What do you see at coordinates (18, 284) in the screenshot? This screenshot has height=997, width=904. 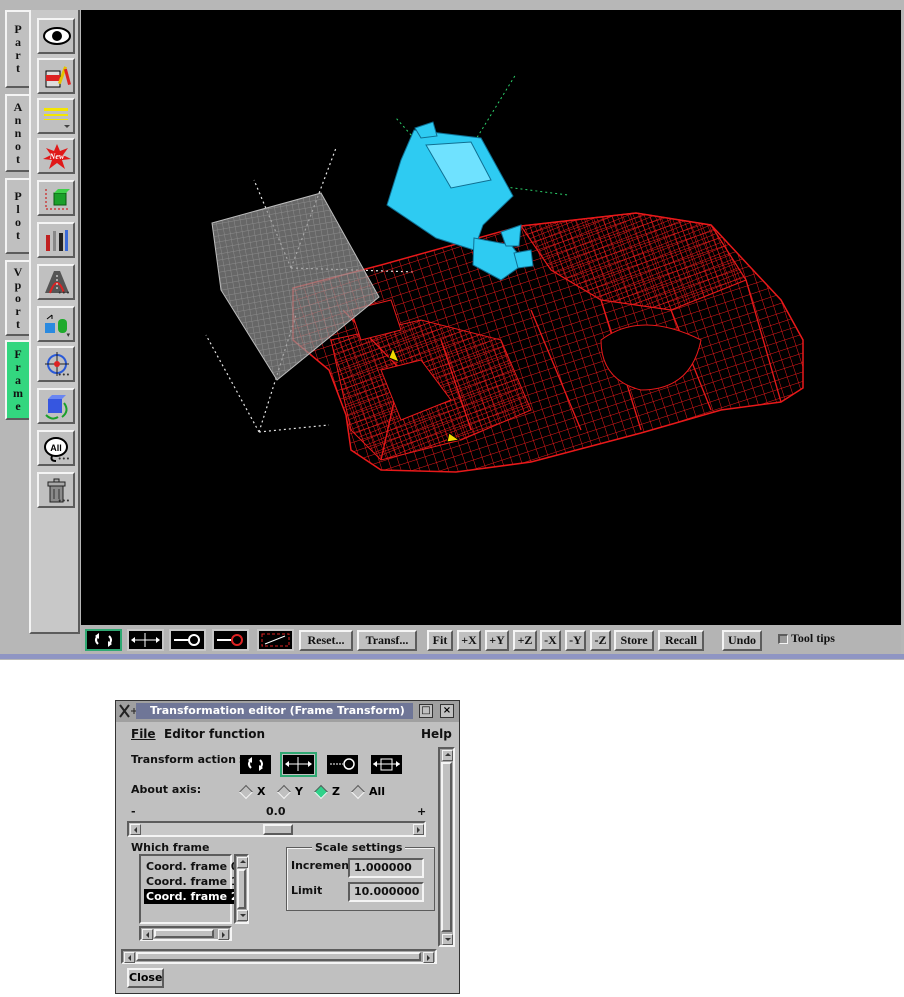 I see `tab-letter: p` at bounding box center [18, 284].